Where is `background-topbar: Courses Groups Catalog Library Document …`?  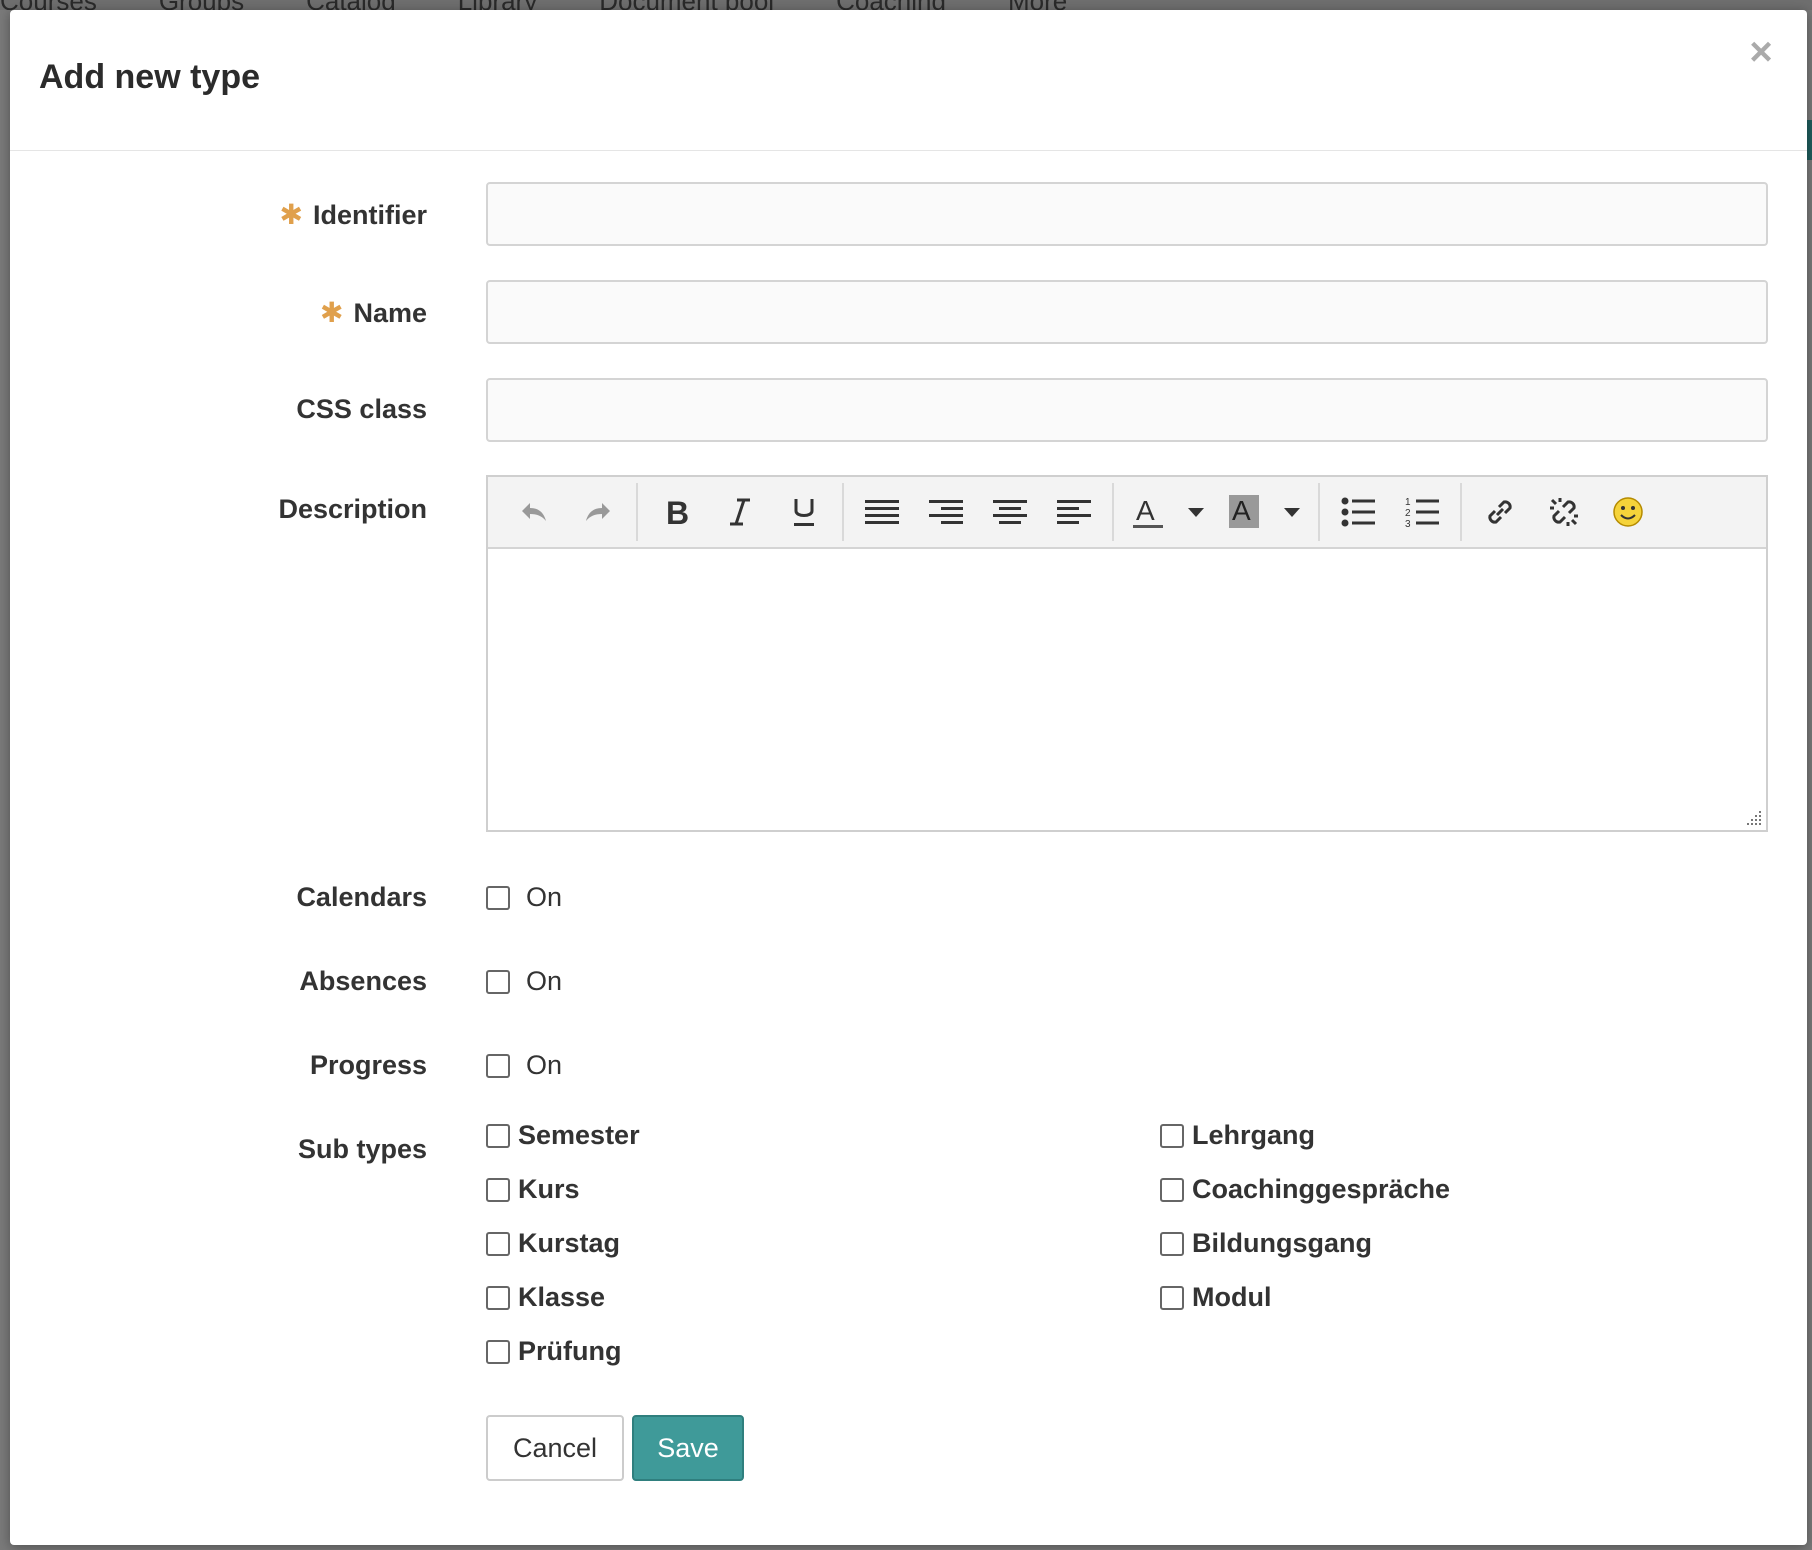 background-topbar: Courses Groups Catalog Library Document … is located at coordinates (906, 5).